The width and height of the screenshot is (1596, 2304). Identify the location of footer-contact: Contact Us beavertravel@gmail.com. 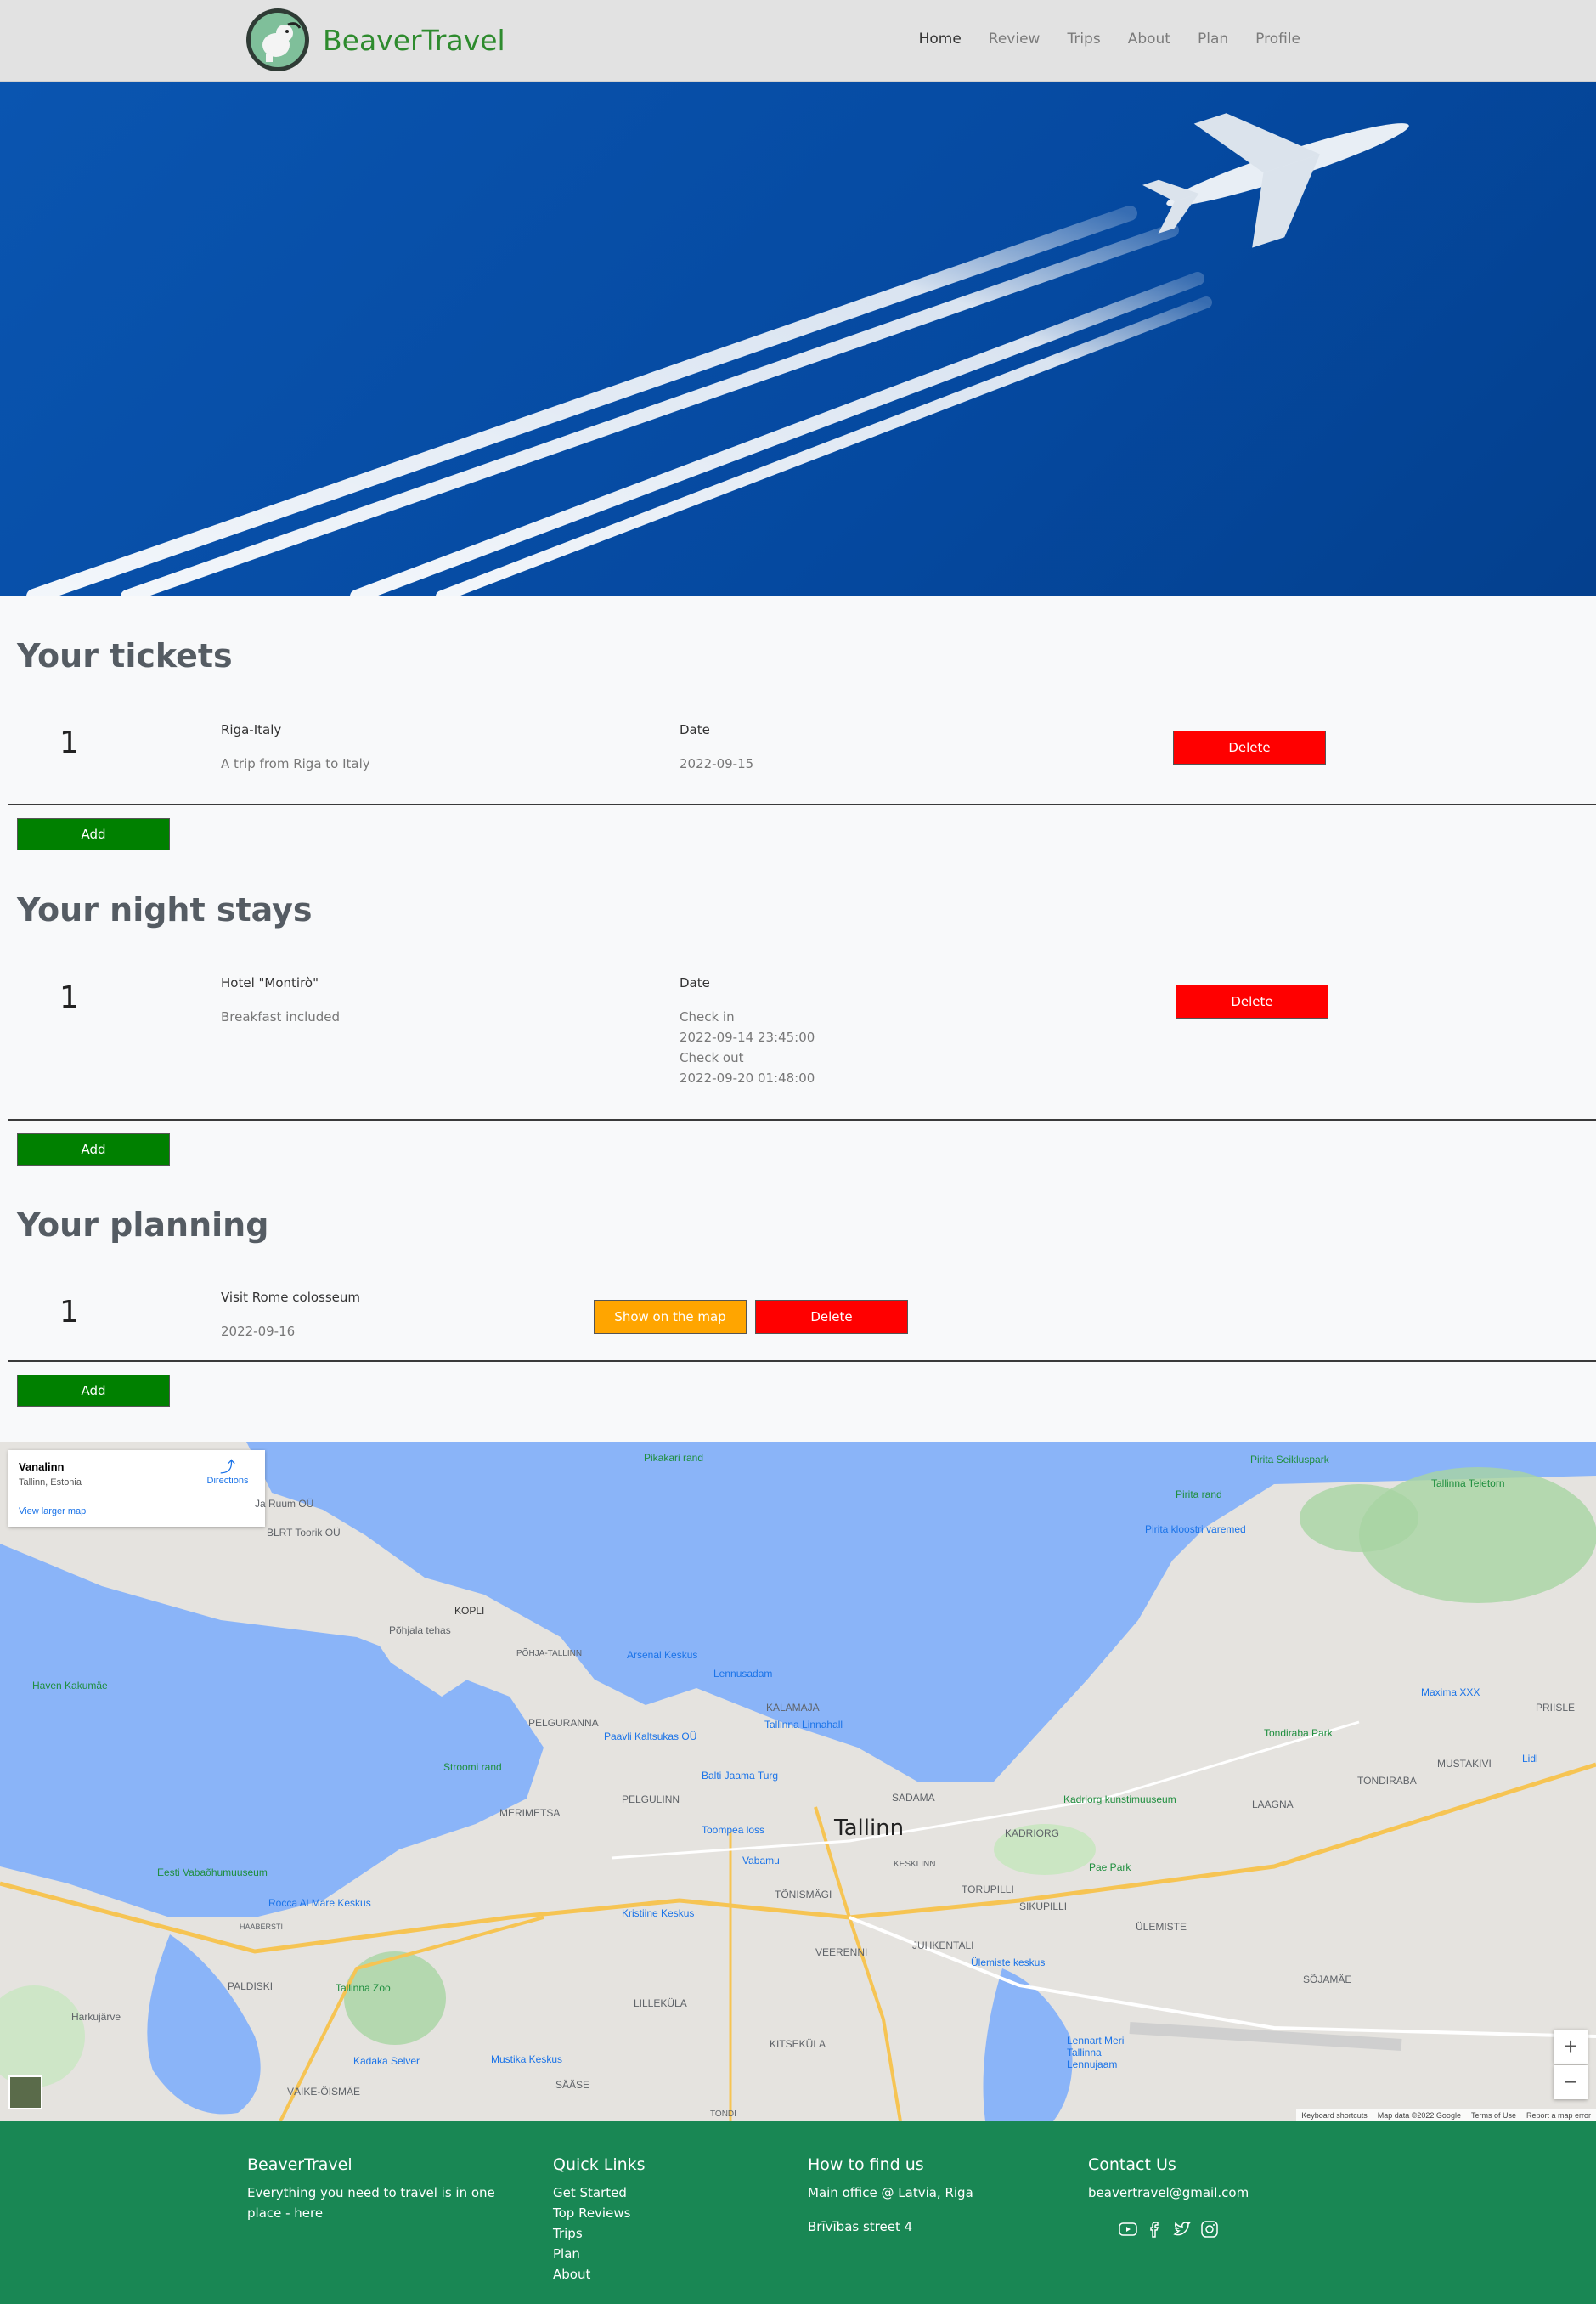
(1168, 2197).